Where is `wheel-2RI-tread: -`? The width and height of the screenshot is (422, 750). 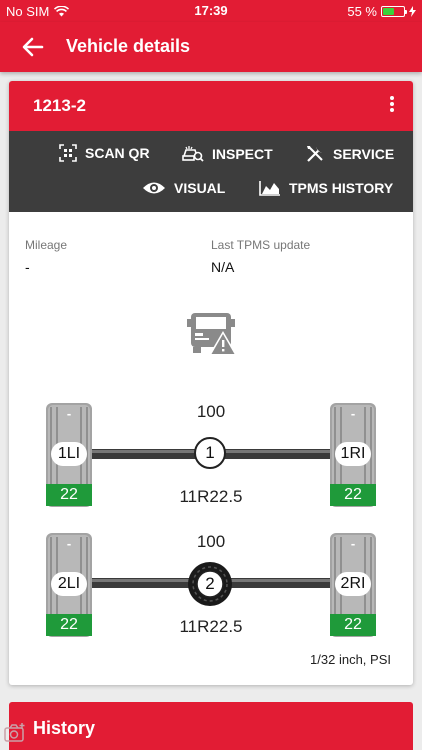
wheel-2RI-tread: - is located at coordinates (353, 543).